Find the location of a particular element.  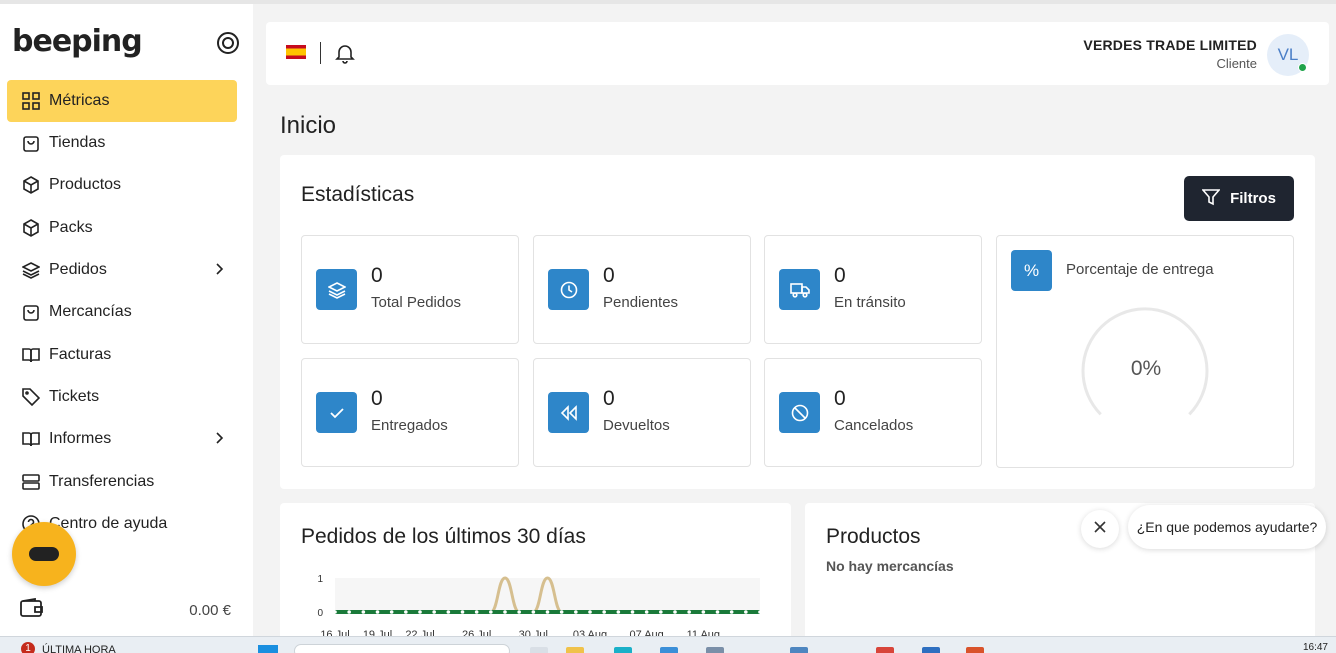

sidebar-item-packs: Packs is located at coordinates (122, 228).